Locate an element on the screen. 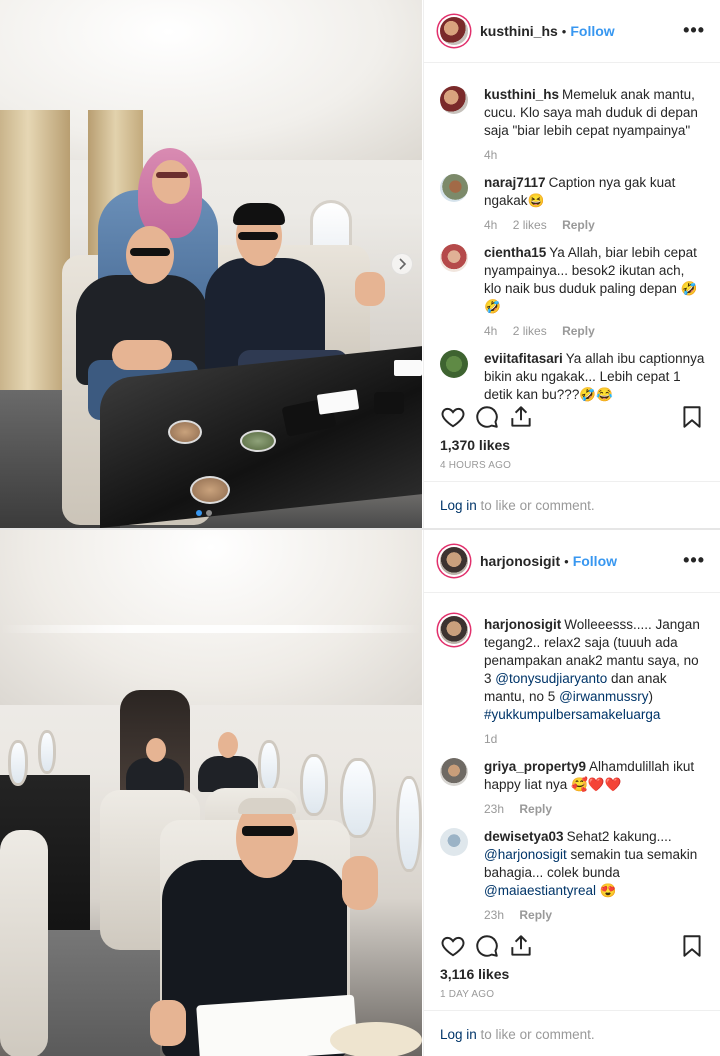 The width and height of the screenshot is (720, 1056). post-header: kusthini_hs • Follow ••• is located at coordinates (572, 31).